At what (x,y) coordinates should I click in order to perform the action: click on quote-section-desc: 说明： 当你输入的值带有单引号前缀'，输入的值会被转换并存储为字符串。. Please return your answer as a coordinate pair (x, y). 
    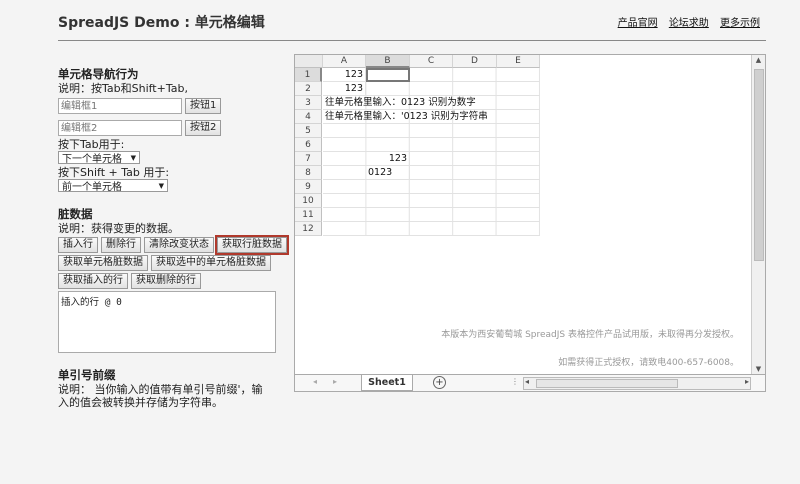
    Looking at the image, I should click on (160, 396).